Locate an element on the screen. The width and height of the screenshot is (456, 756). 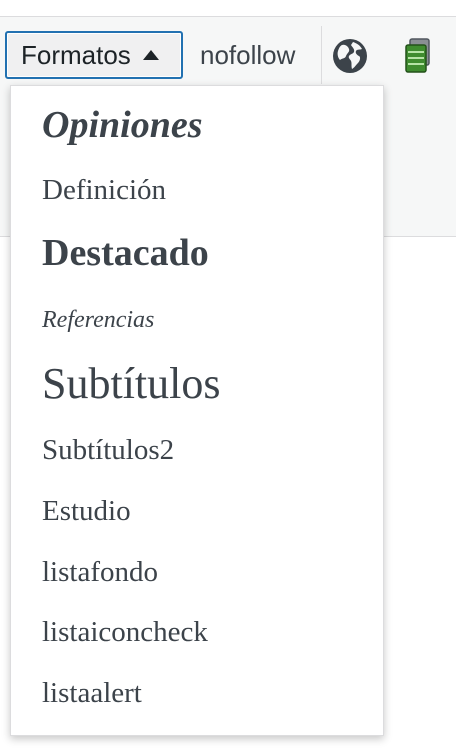
caret-up-icon is located at coordinates (150, 55).